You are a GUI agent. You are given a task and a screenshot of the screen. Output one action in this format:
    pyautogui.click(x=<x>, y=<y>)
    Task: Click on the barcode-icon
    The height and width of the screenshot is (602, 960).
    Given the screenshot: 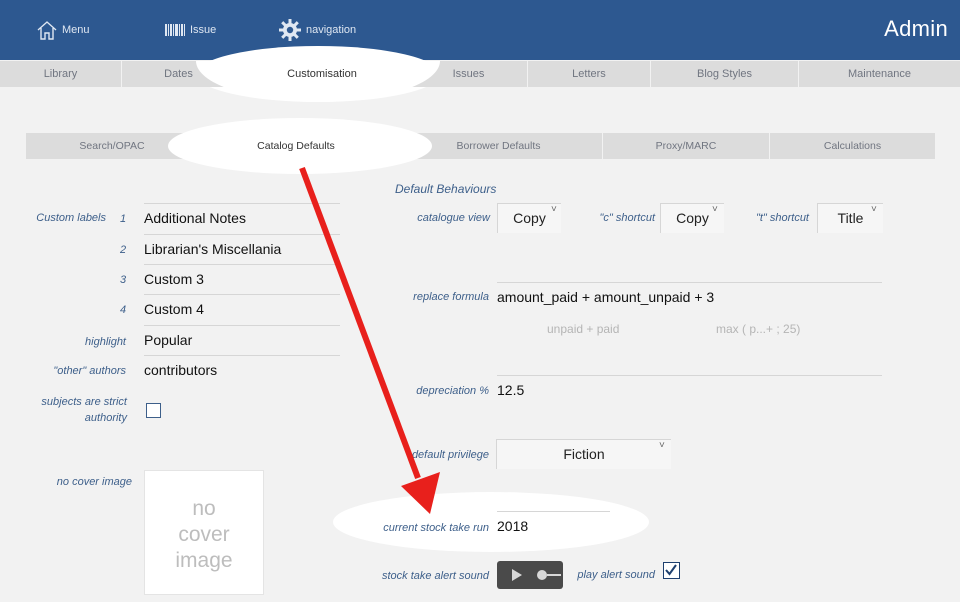 What is the action you would take?
    pyautogui.click(x=175, y=30)
    